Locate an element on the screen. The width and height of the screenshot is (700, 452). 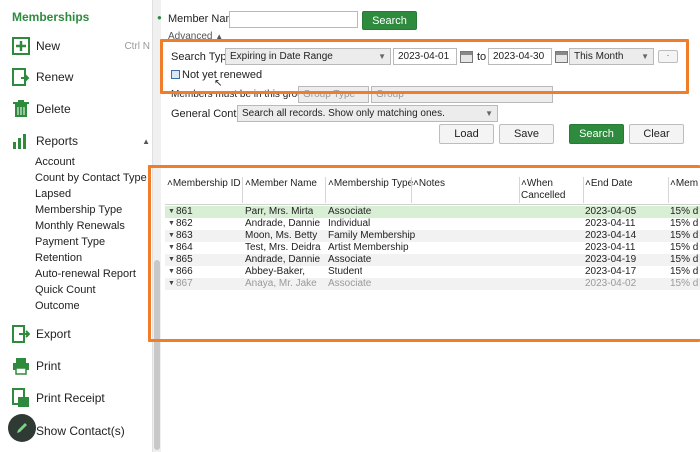
renew-icon is located at coordinates (21, 77).